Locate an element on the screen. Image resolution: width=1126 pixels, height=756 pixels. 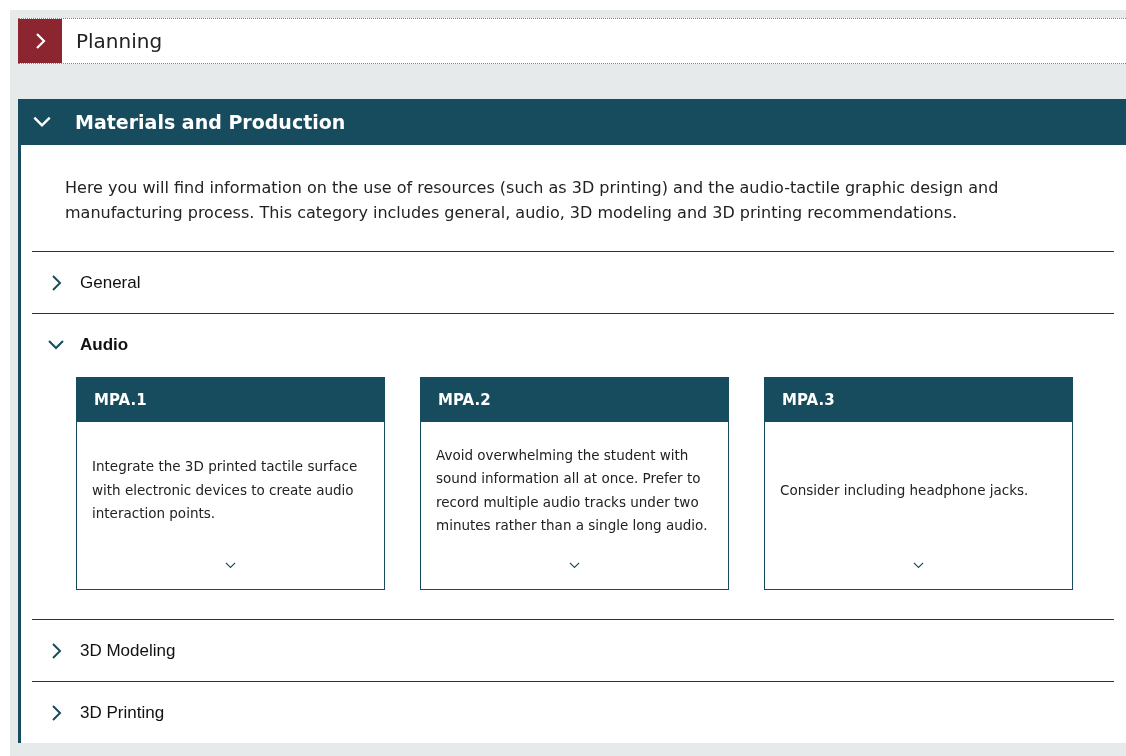
section-header: Audio is located at coordinates (573, 344).